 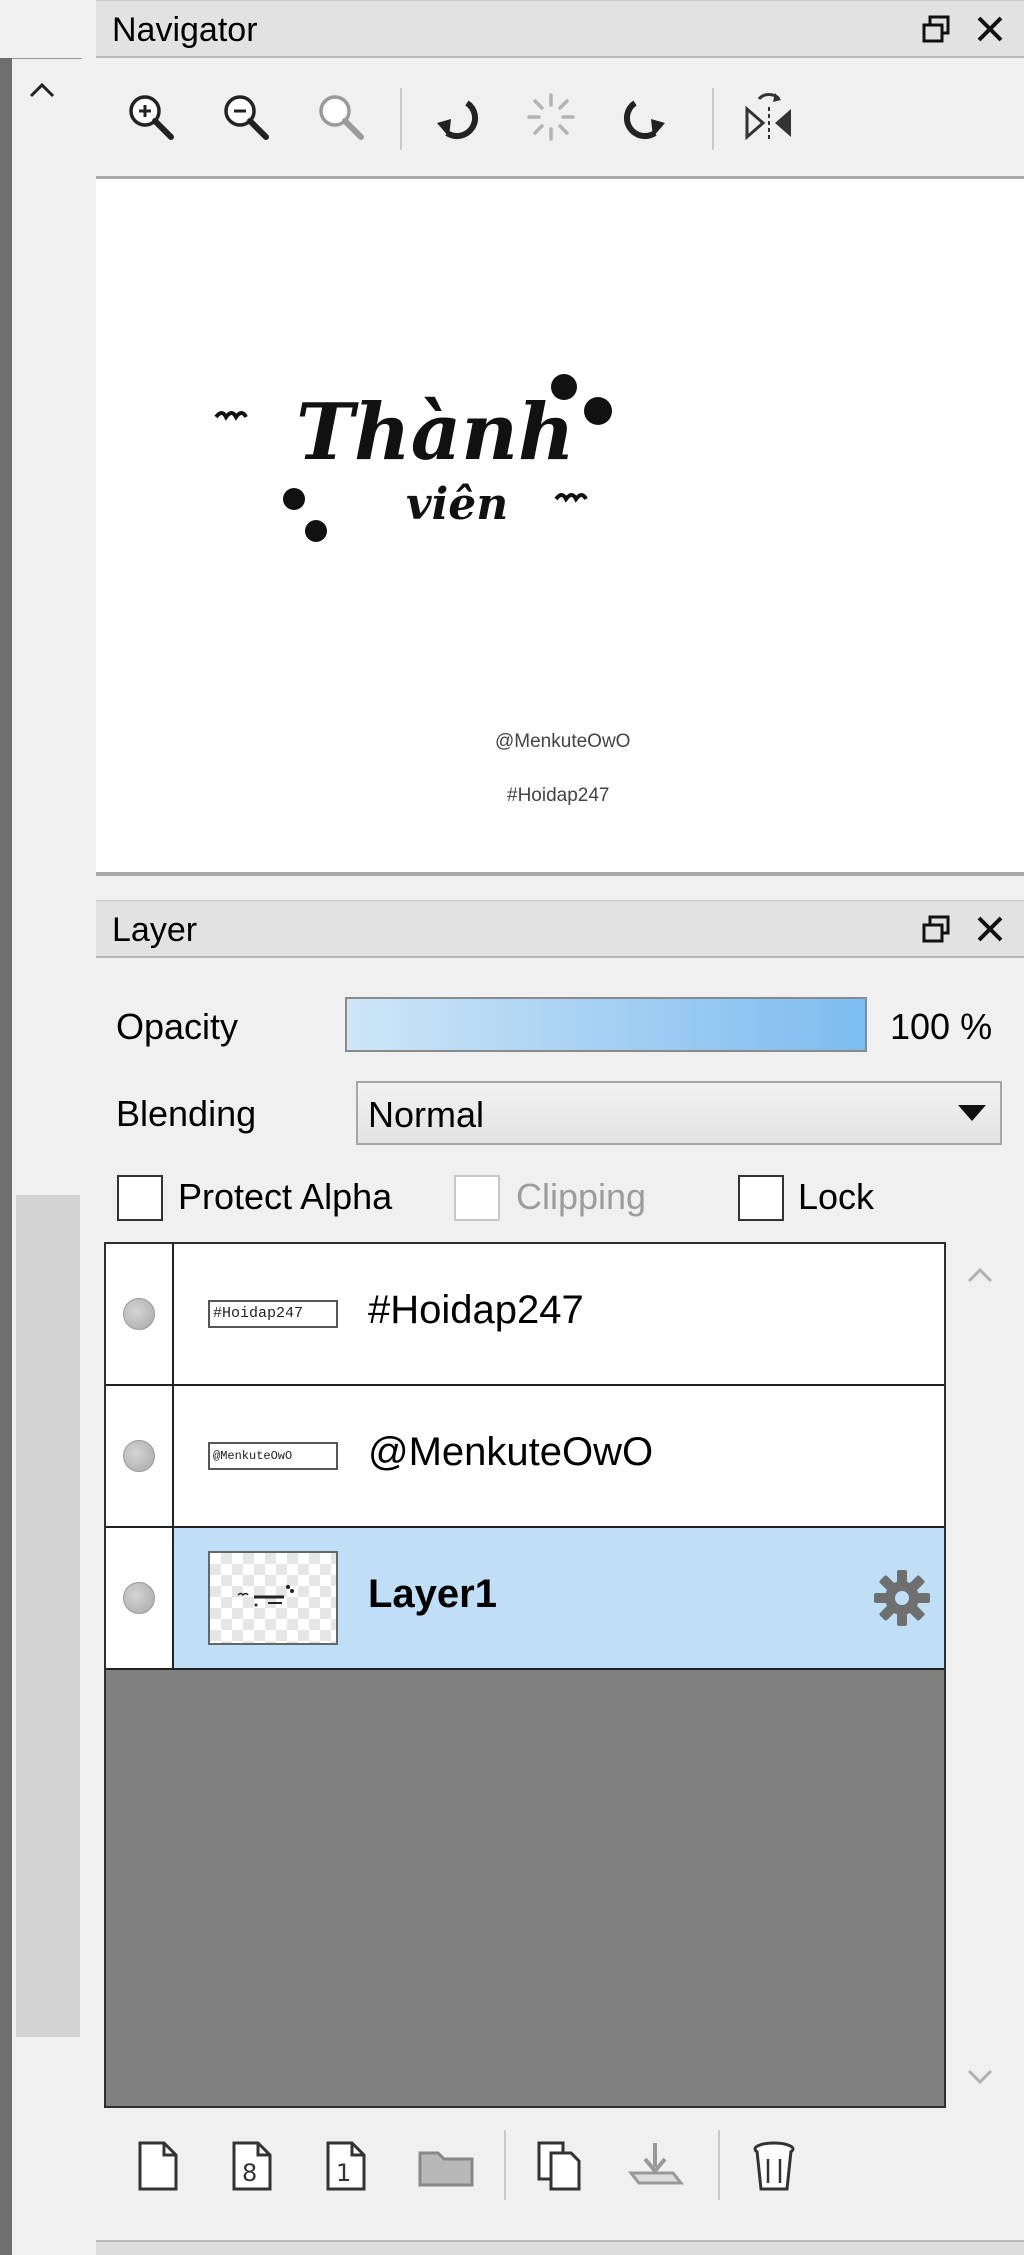 What do you see at coordinates (435, 432) in the screenshot?
I see `svg-text: Thành` at bounding box center [435, 432].